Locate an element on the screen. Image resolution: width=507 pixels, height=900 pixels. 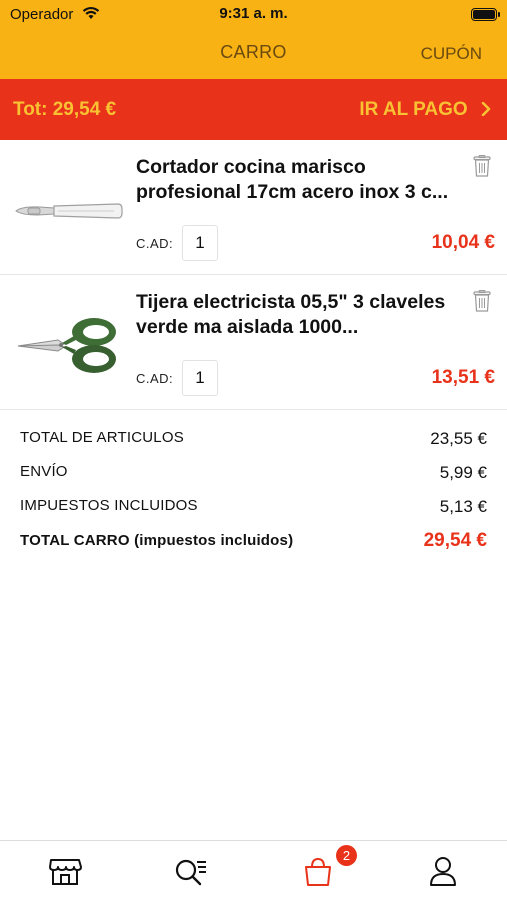
go-to-payment-button: IR AL PAGO is located at coordinates (425, 110).